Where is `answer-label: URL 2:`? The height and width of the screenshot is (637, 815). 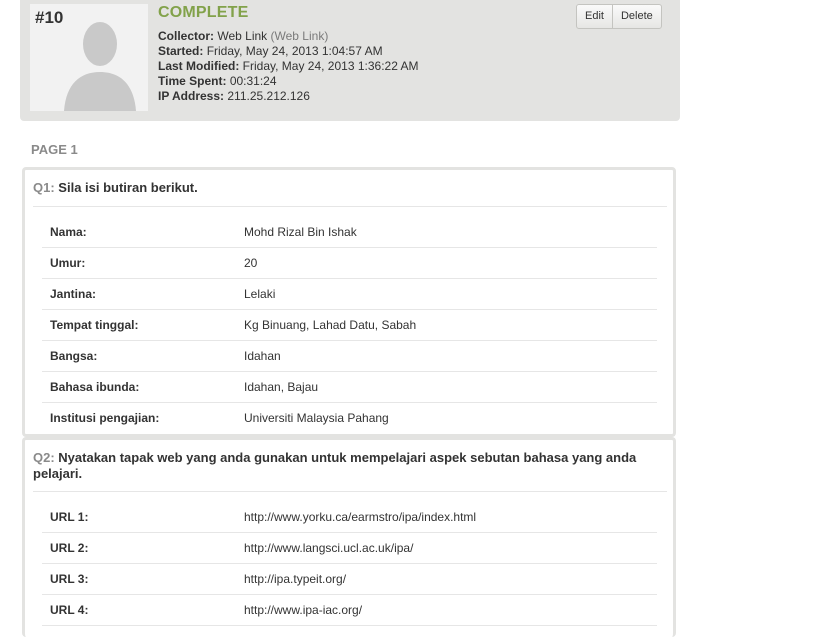
answer-label: URL 2: is located at coordinates (69, 548).